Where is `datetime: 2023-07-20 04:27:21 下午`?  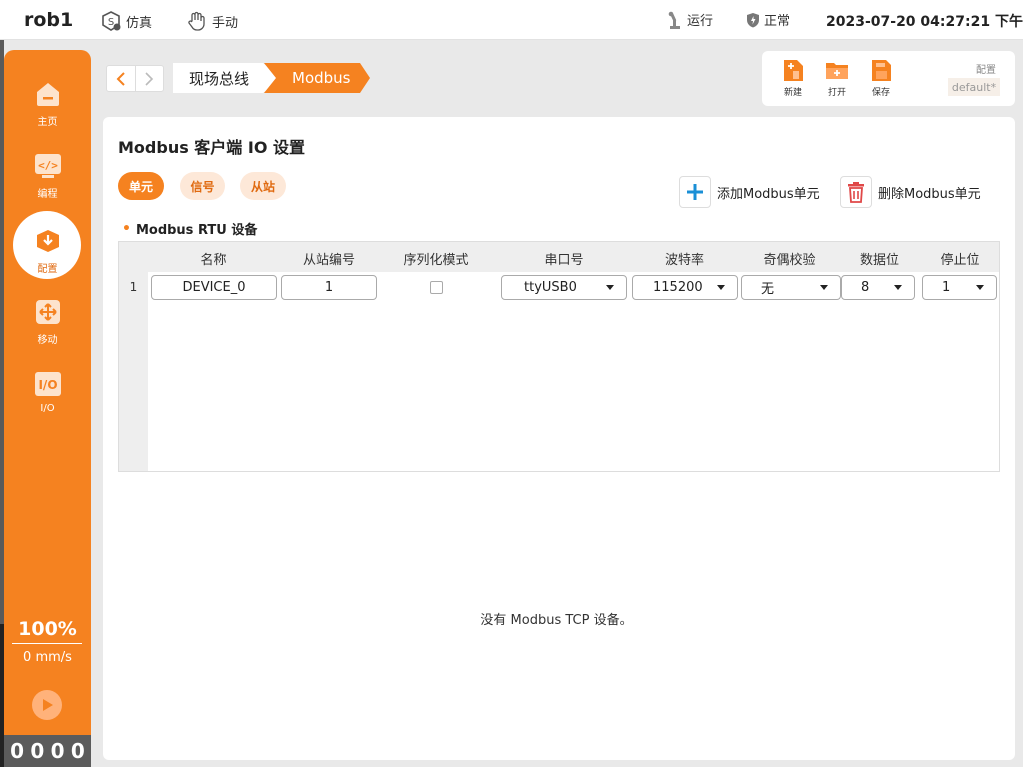
datetime: 2023-07-20 04:27:21 下午 is located at coordinates (924, 22).